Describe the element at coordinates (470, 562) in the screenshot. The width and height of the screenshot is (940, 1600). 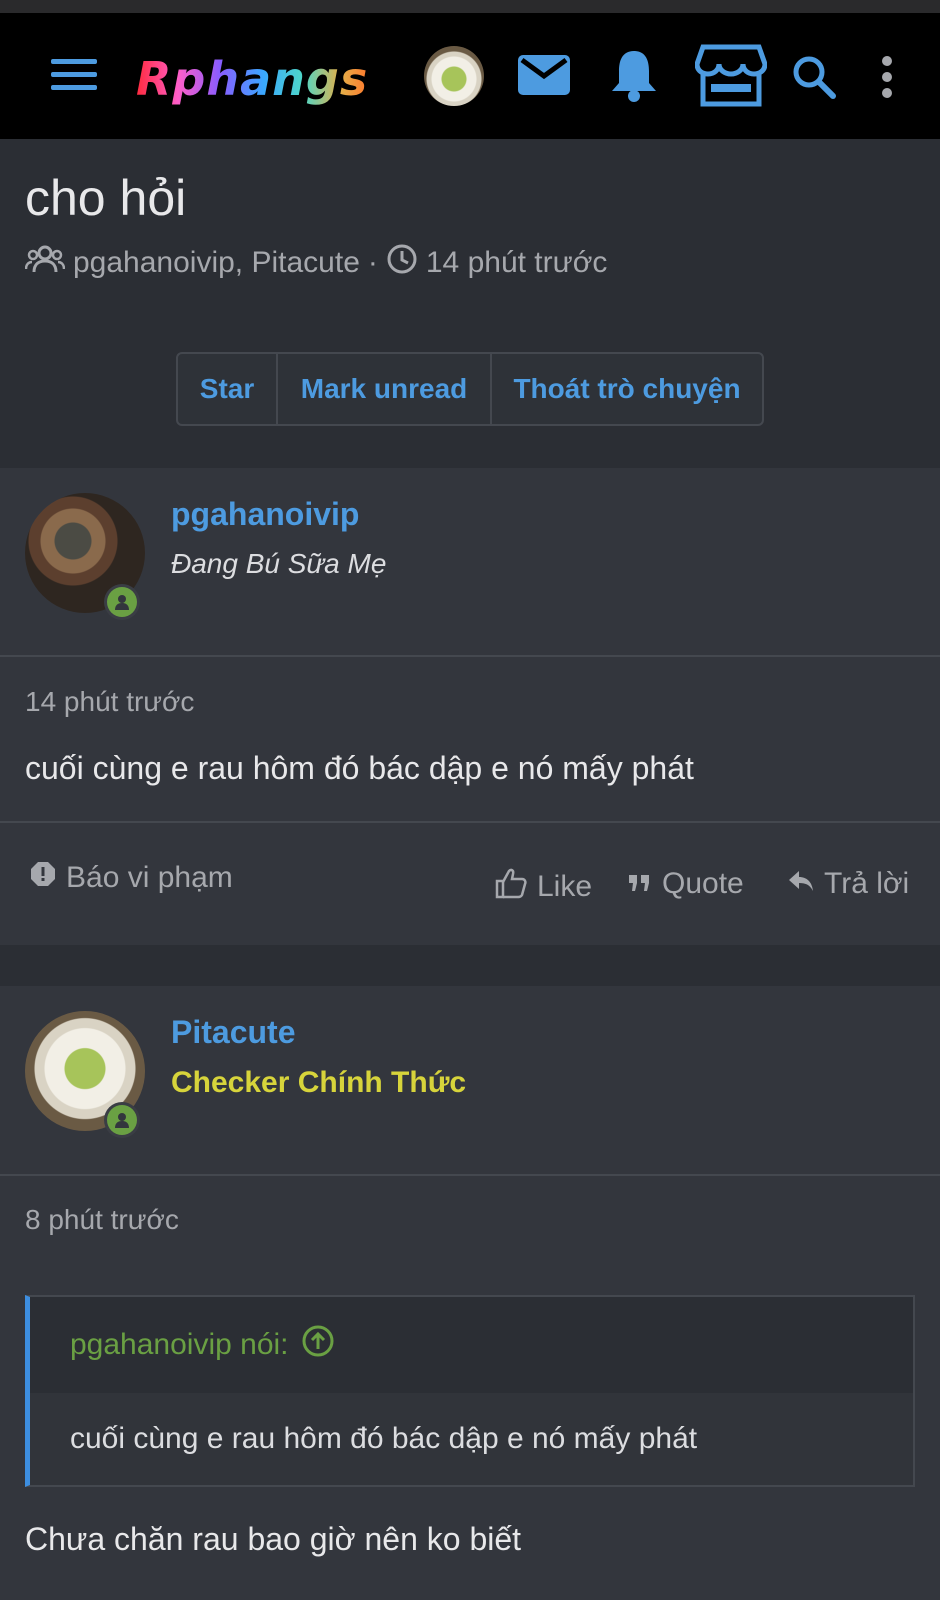
I see `message-user-info: pgahanoivip Đang Bú Sữa Mẹ` at that location.